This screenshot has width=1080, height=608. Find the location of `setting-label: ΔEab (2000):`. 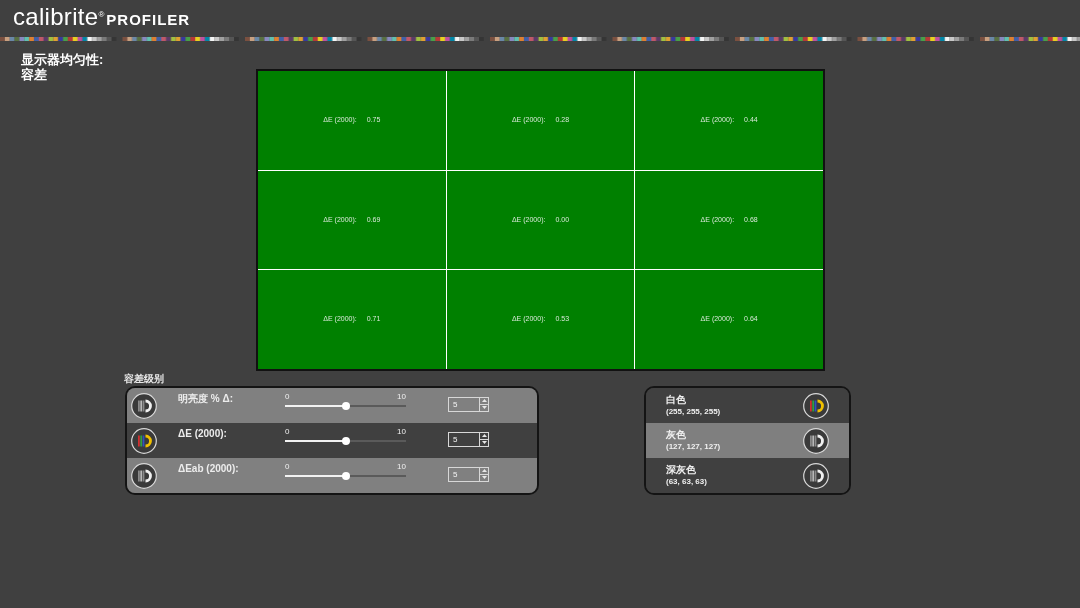

setting-label: ΔEab (2000): is located at coordinates (209, 469).